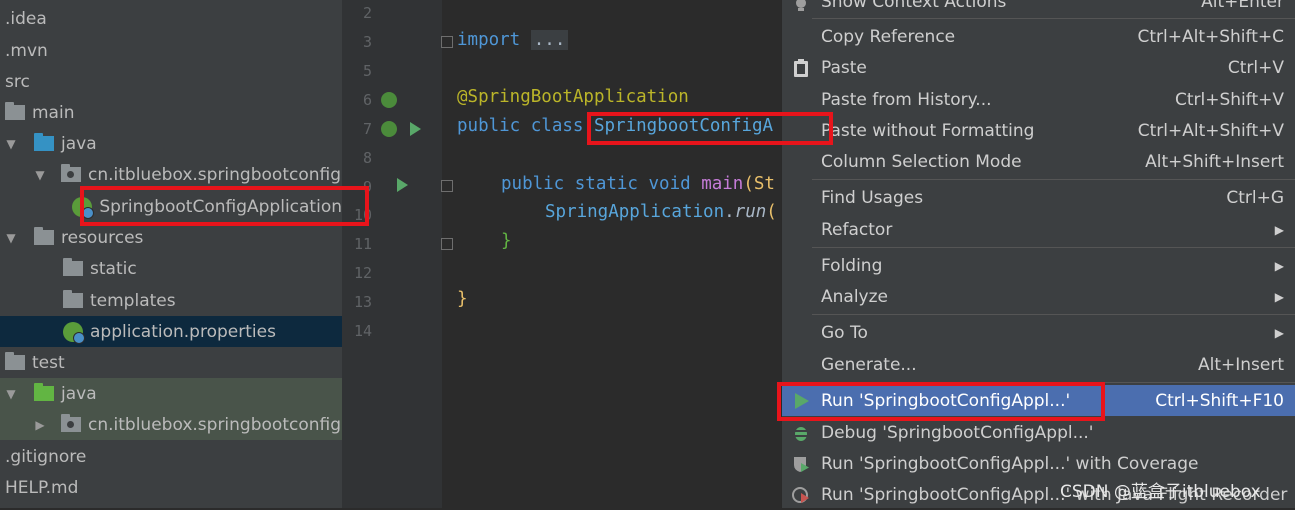 This screenshot has width=1295, height=510. Describe the element at coordinates (1038, 36) in the screenshot. I see `menu-item-copy-reference: Copy Reference Ctrl+Alt+Shift+C` at that location.